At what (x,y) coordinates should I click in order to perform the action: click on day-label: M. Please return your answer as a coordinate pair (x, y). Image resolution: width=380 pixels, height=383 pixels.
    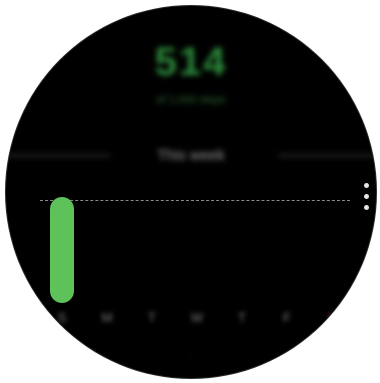
    Looking at the image, I should click on (107, 317).